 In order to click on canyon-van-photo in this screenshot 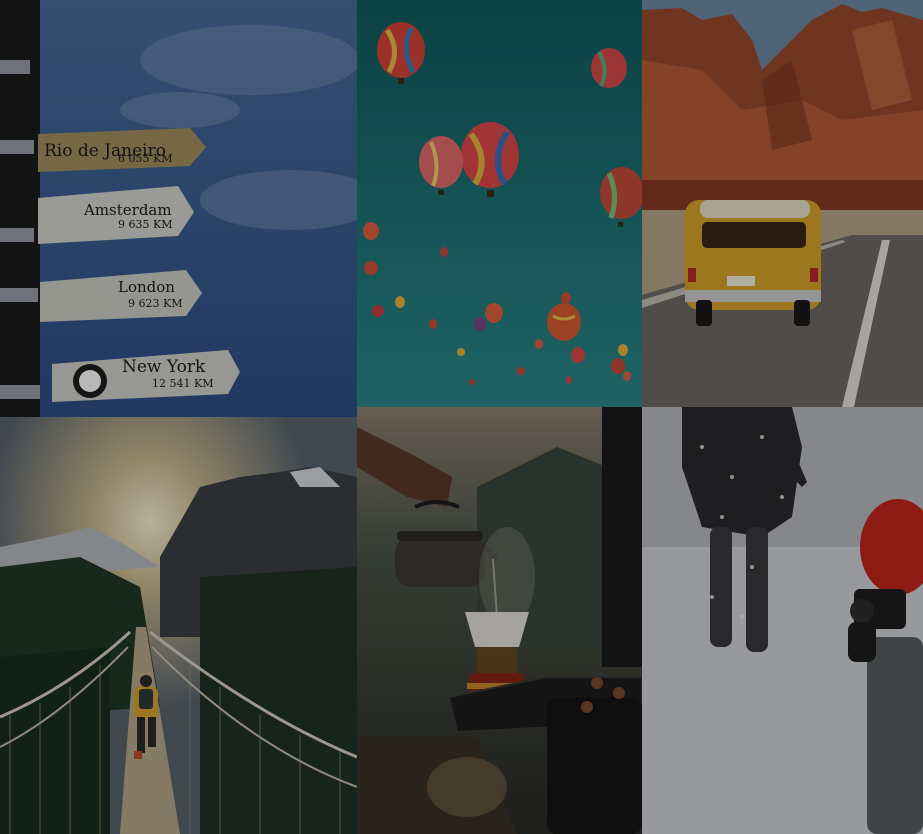, I will do `click(782, 203)`.